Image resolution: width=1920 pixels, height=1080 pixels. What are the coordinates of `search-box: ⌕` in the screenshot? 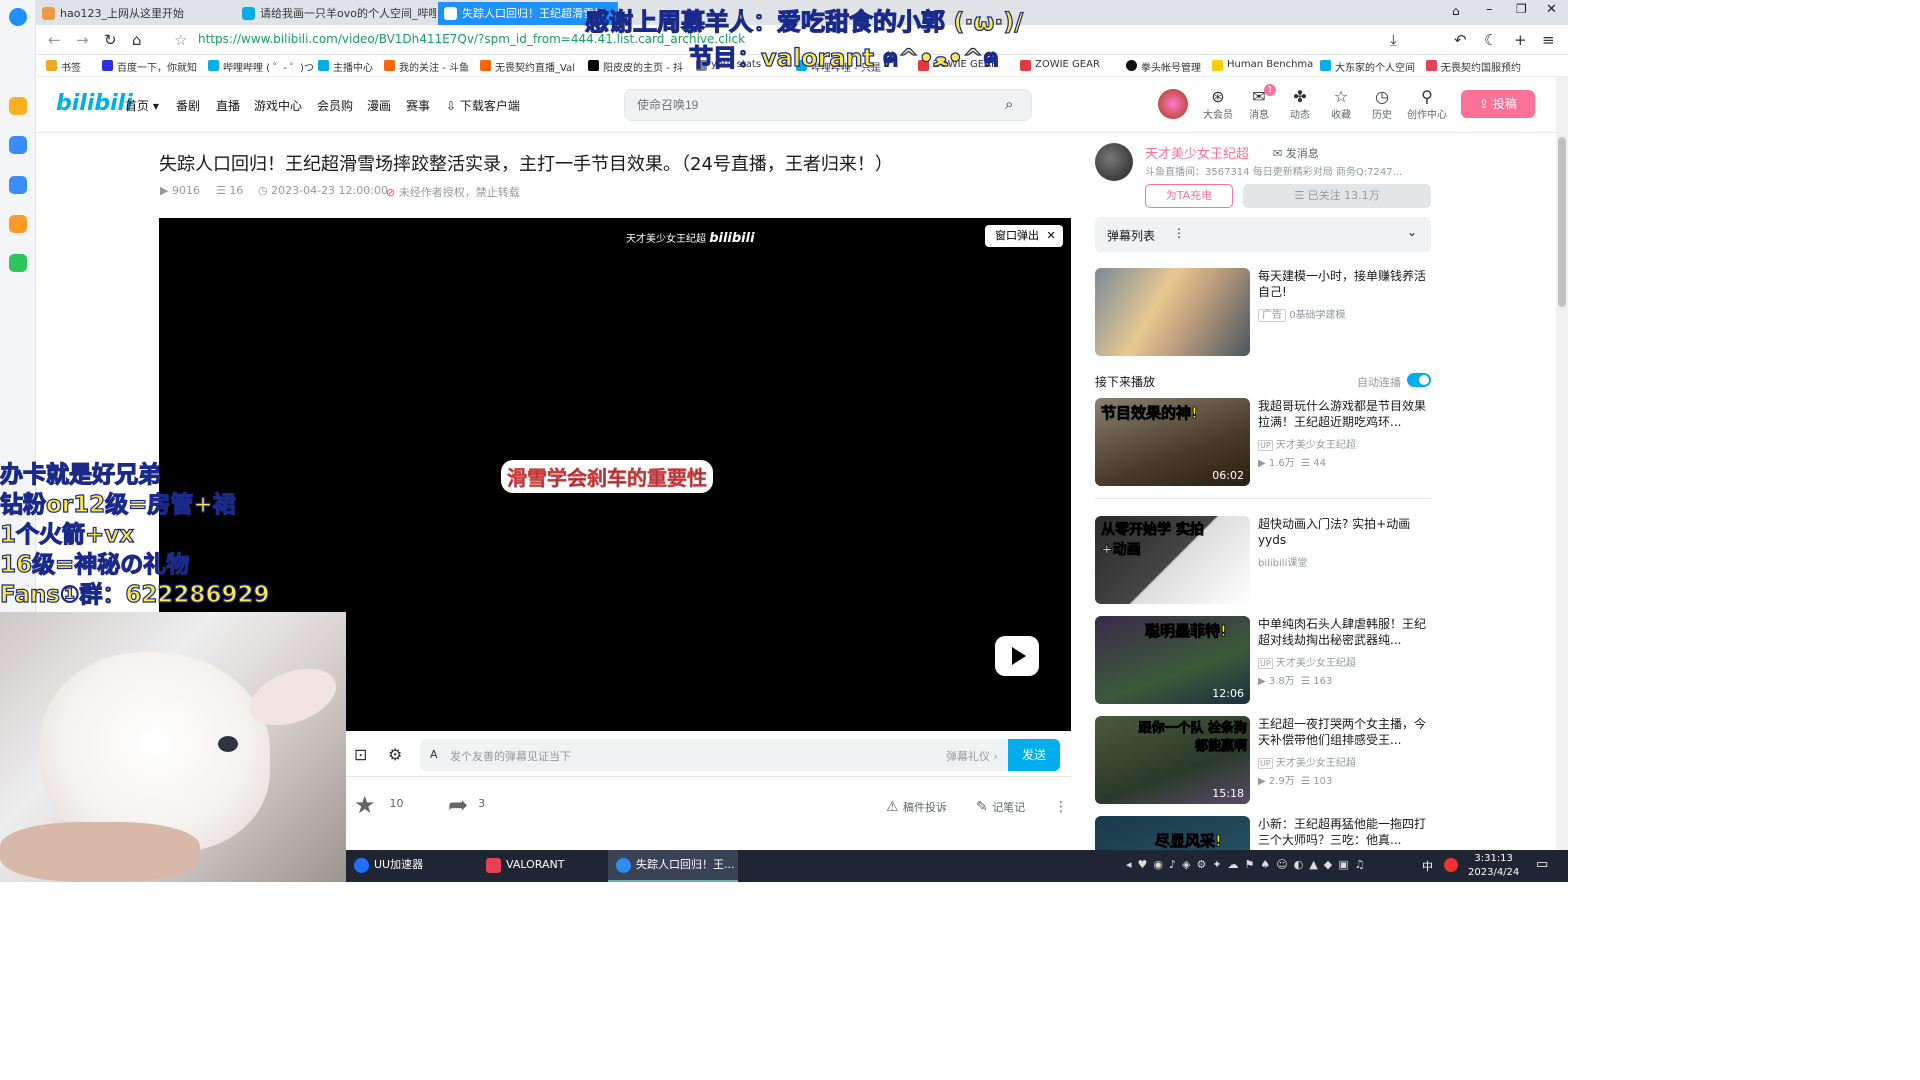 It's located at (828, 105).